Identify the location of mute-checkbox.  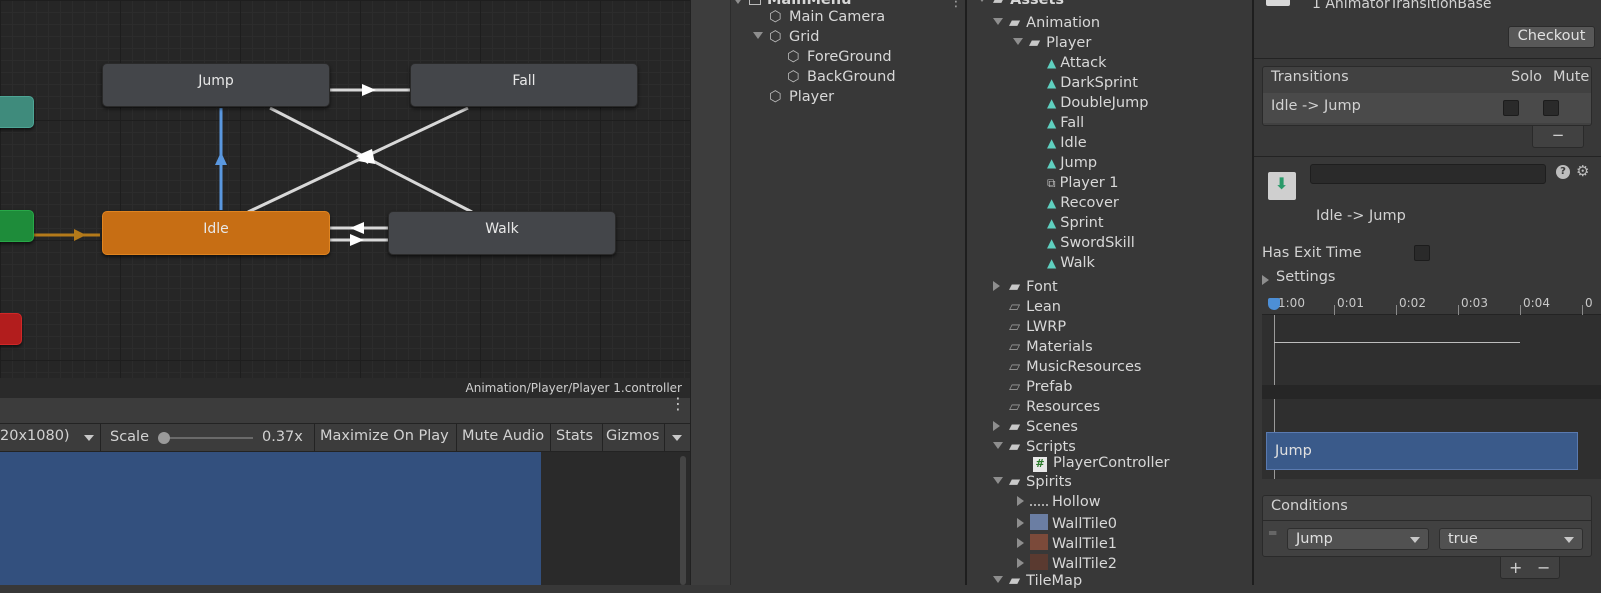
(1551, 108).